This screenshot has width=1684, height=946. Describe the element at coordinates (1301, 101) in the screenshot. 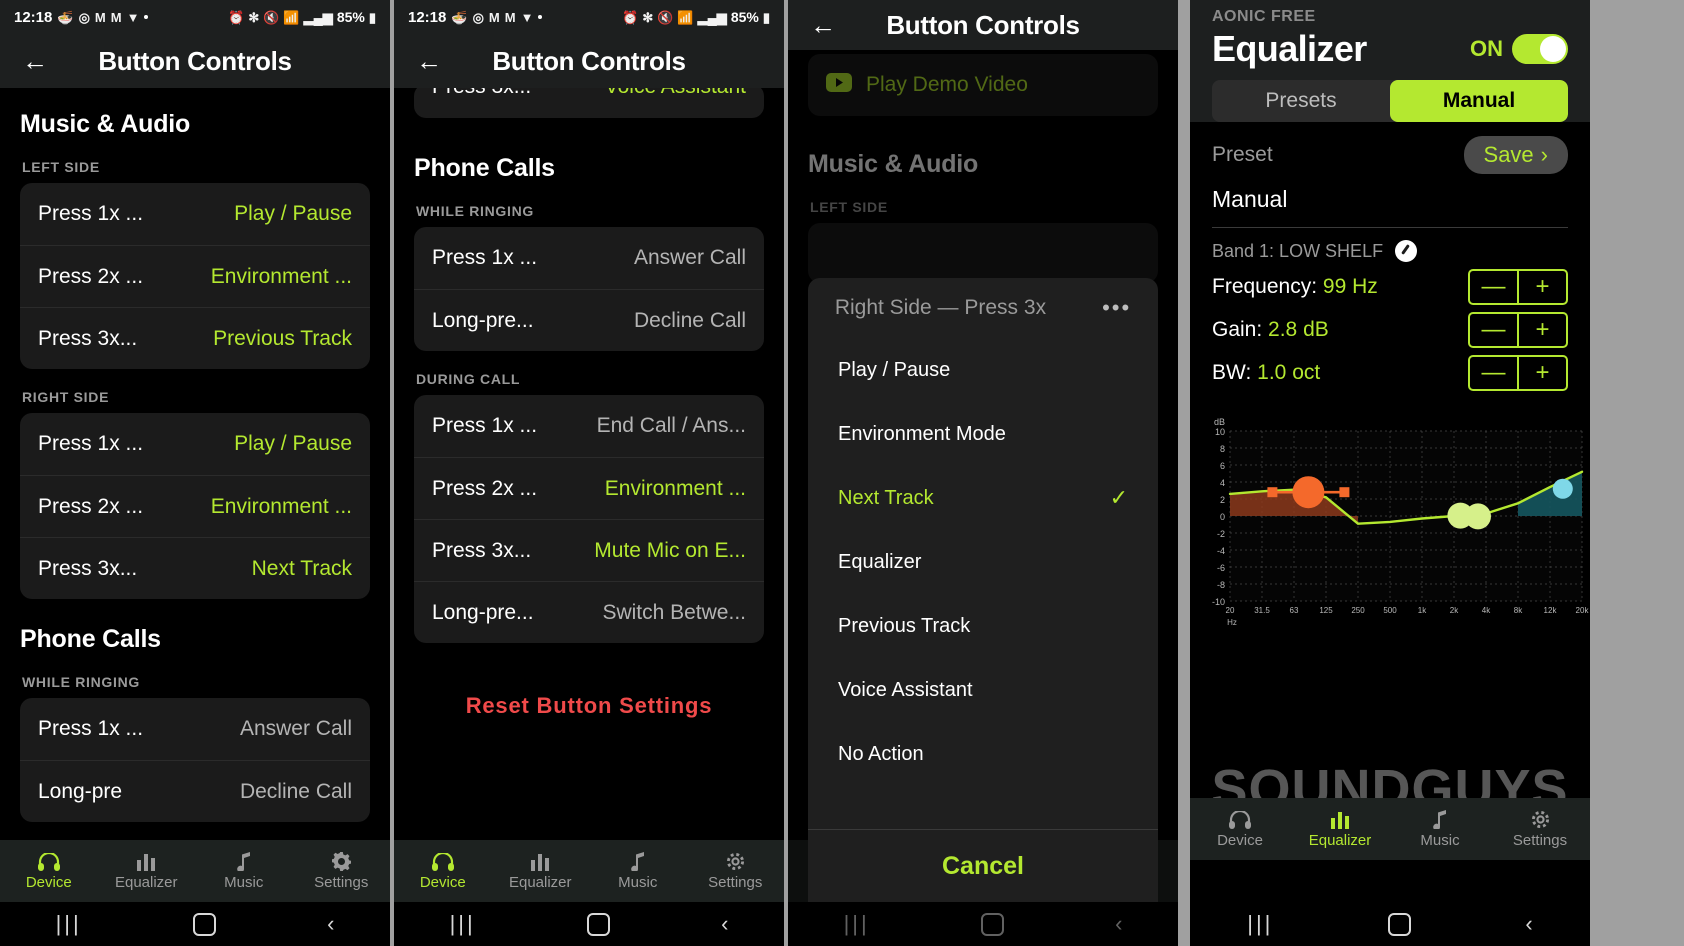

I see `tab-presets: Presets` at that location.